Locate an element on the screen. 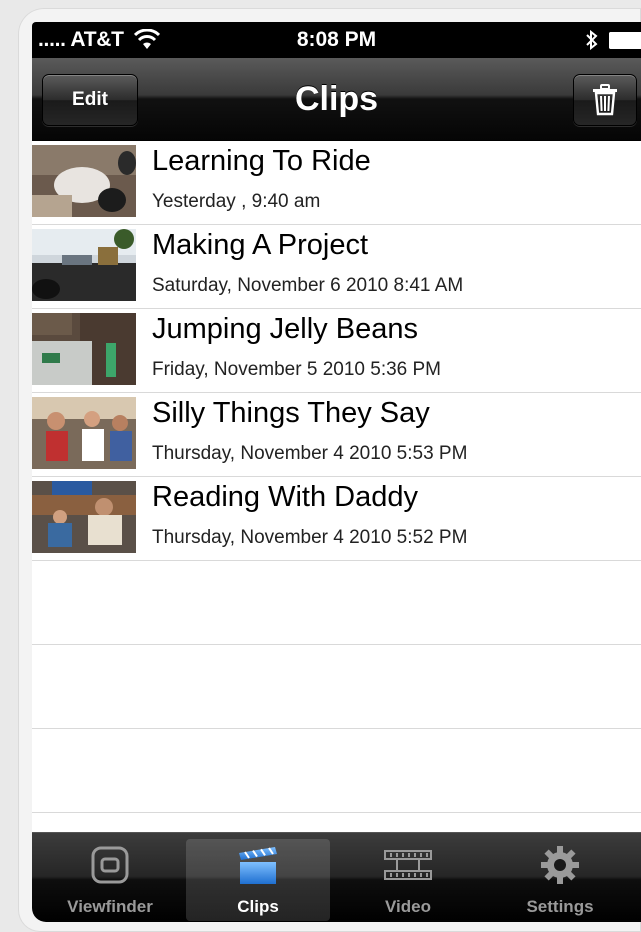  tab-label: Video is located at coordinates (408, 906).